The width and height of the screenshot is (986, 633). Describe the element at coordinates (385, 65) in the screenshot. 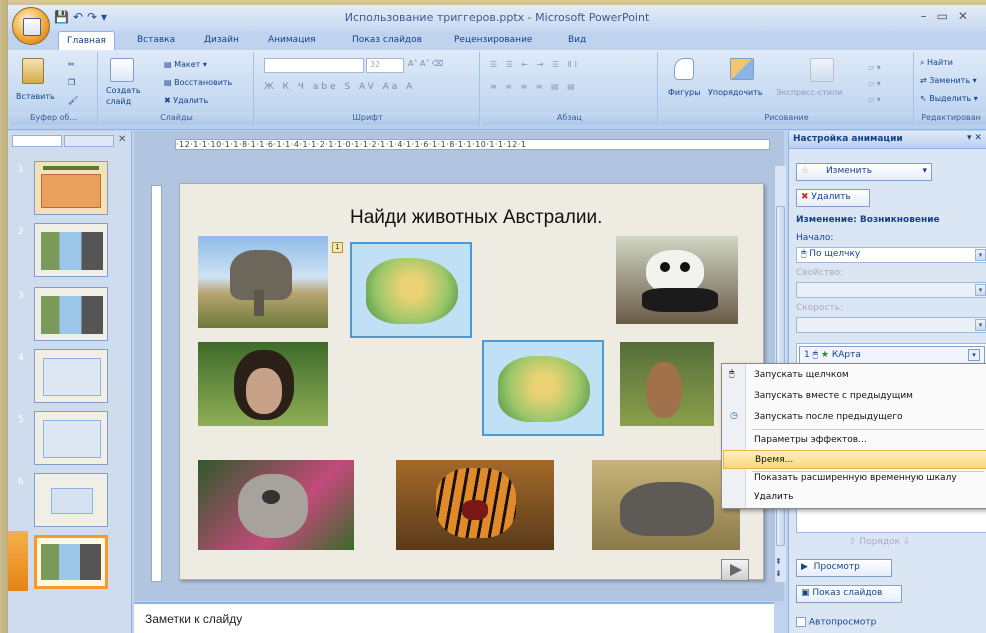

I see `font-size-field: 32` at that location.